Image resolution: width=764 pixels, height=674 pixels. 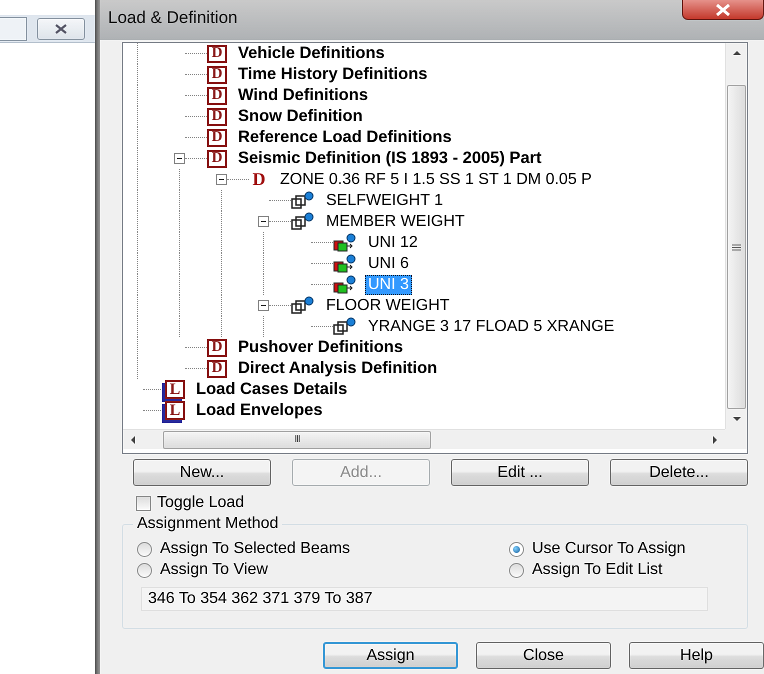 What do you see at coordinates (311, 53) in the screenshot?
I see `tree-item: Vehicle Definitions` at bounding box center [311, 53].